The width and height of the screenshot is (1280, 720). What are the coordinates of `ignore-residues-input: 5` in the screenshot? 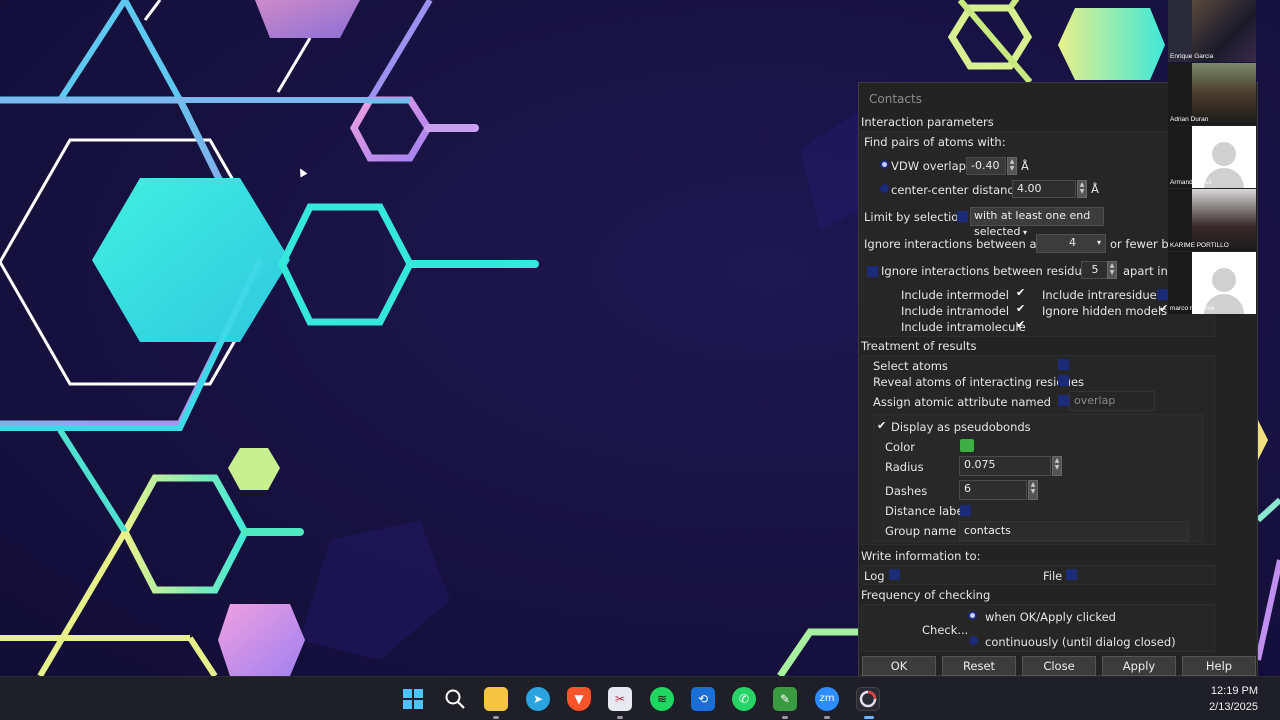 It's located at (1095, 270).